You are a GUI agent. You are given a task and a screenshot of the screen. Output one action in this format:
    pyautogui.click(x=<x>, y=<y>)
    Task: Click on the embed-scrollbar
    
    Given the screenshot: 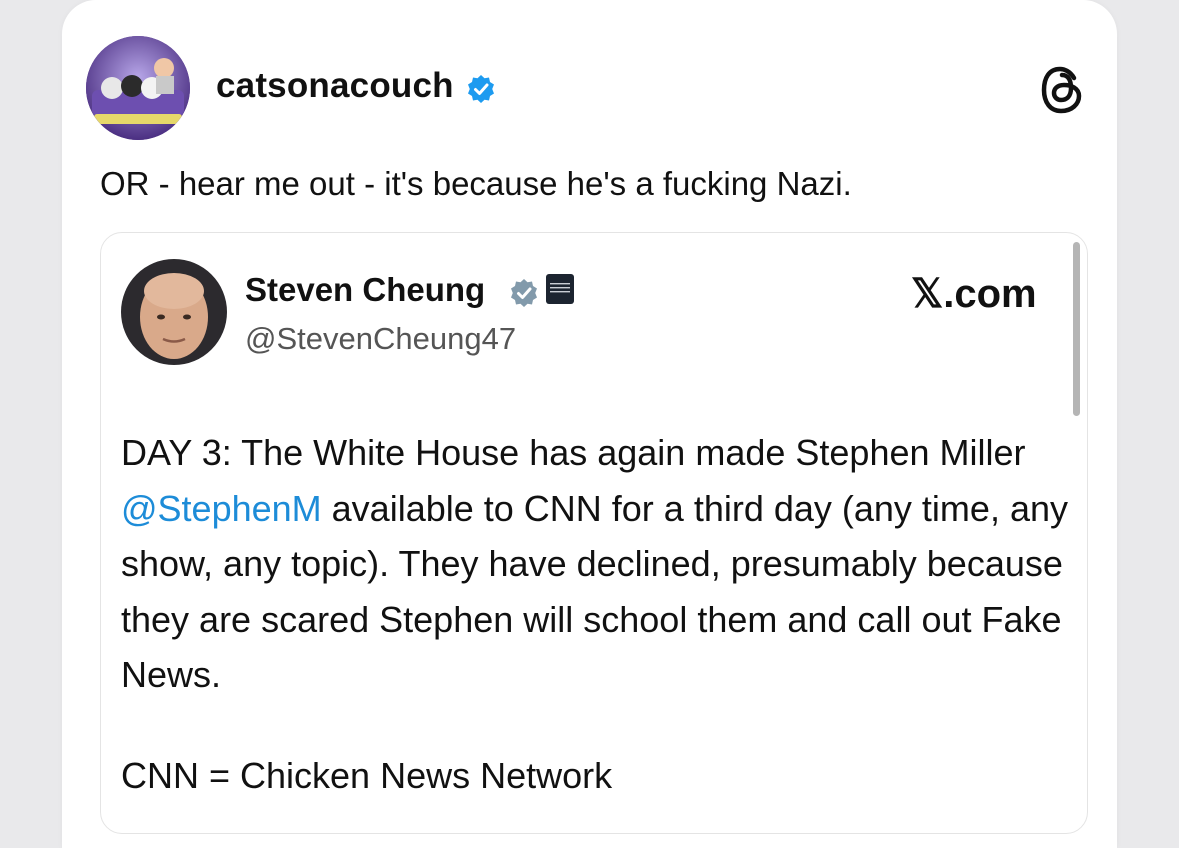 What is the action you would take?
    pyautogui.click(x=1076, y=329)
    